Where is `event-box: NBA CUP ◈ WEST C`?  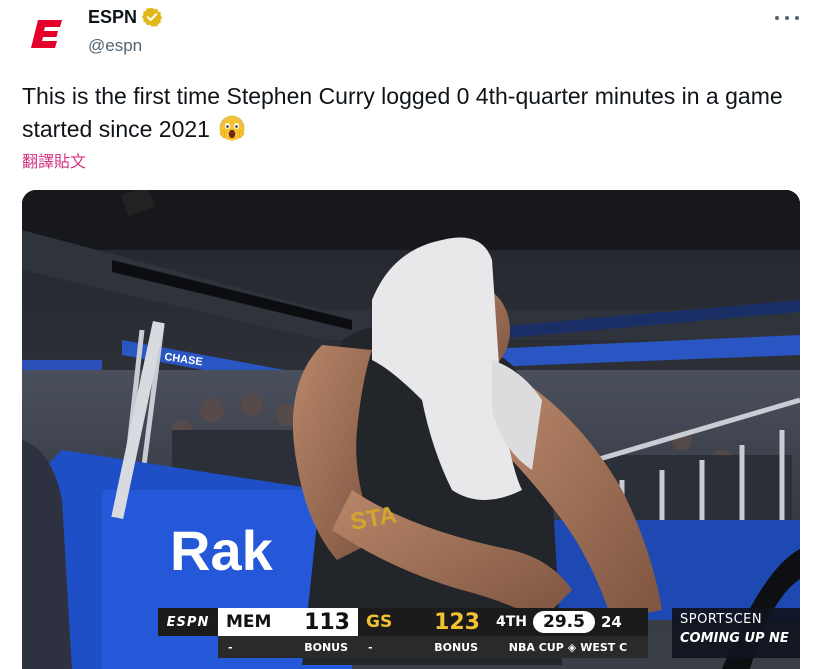 event-box: NBA CUP ◈ WEST C is located at coordinates (568, 647).